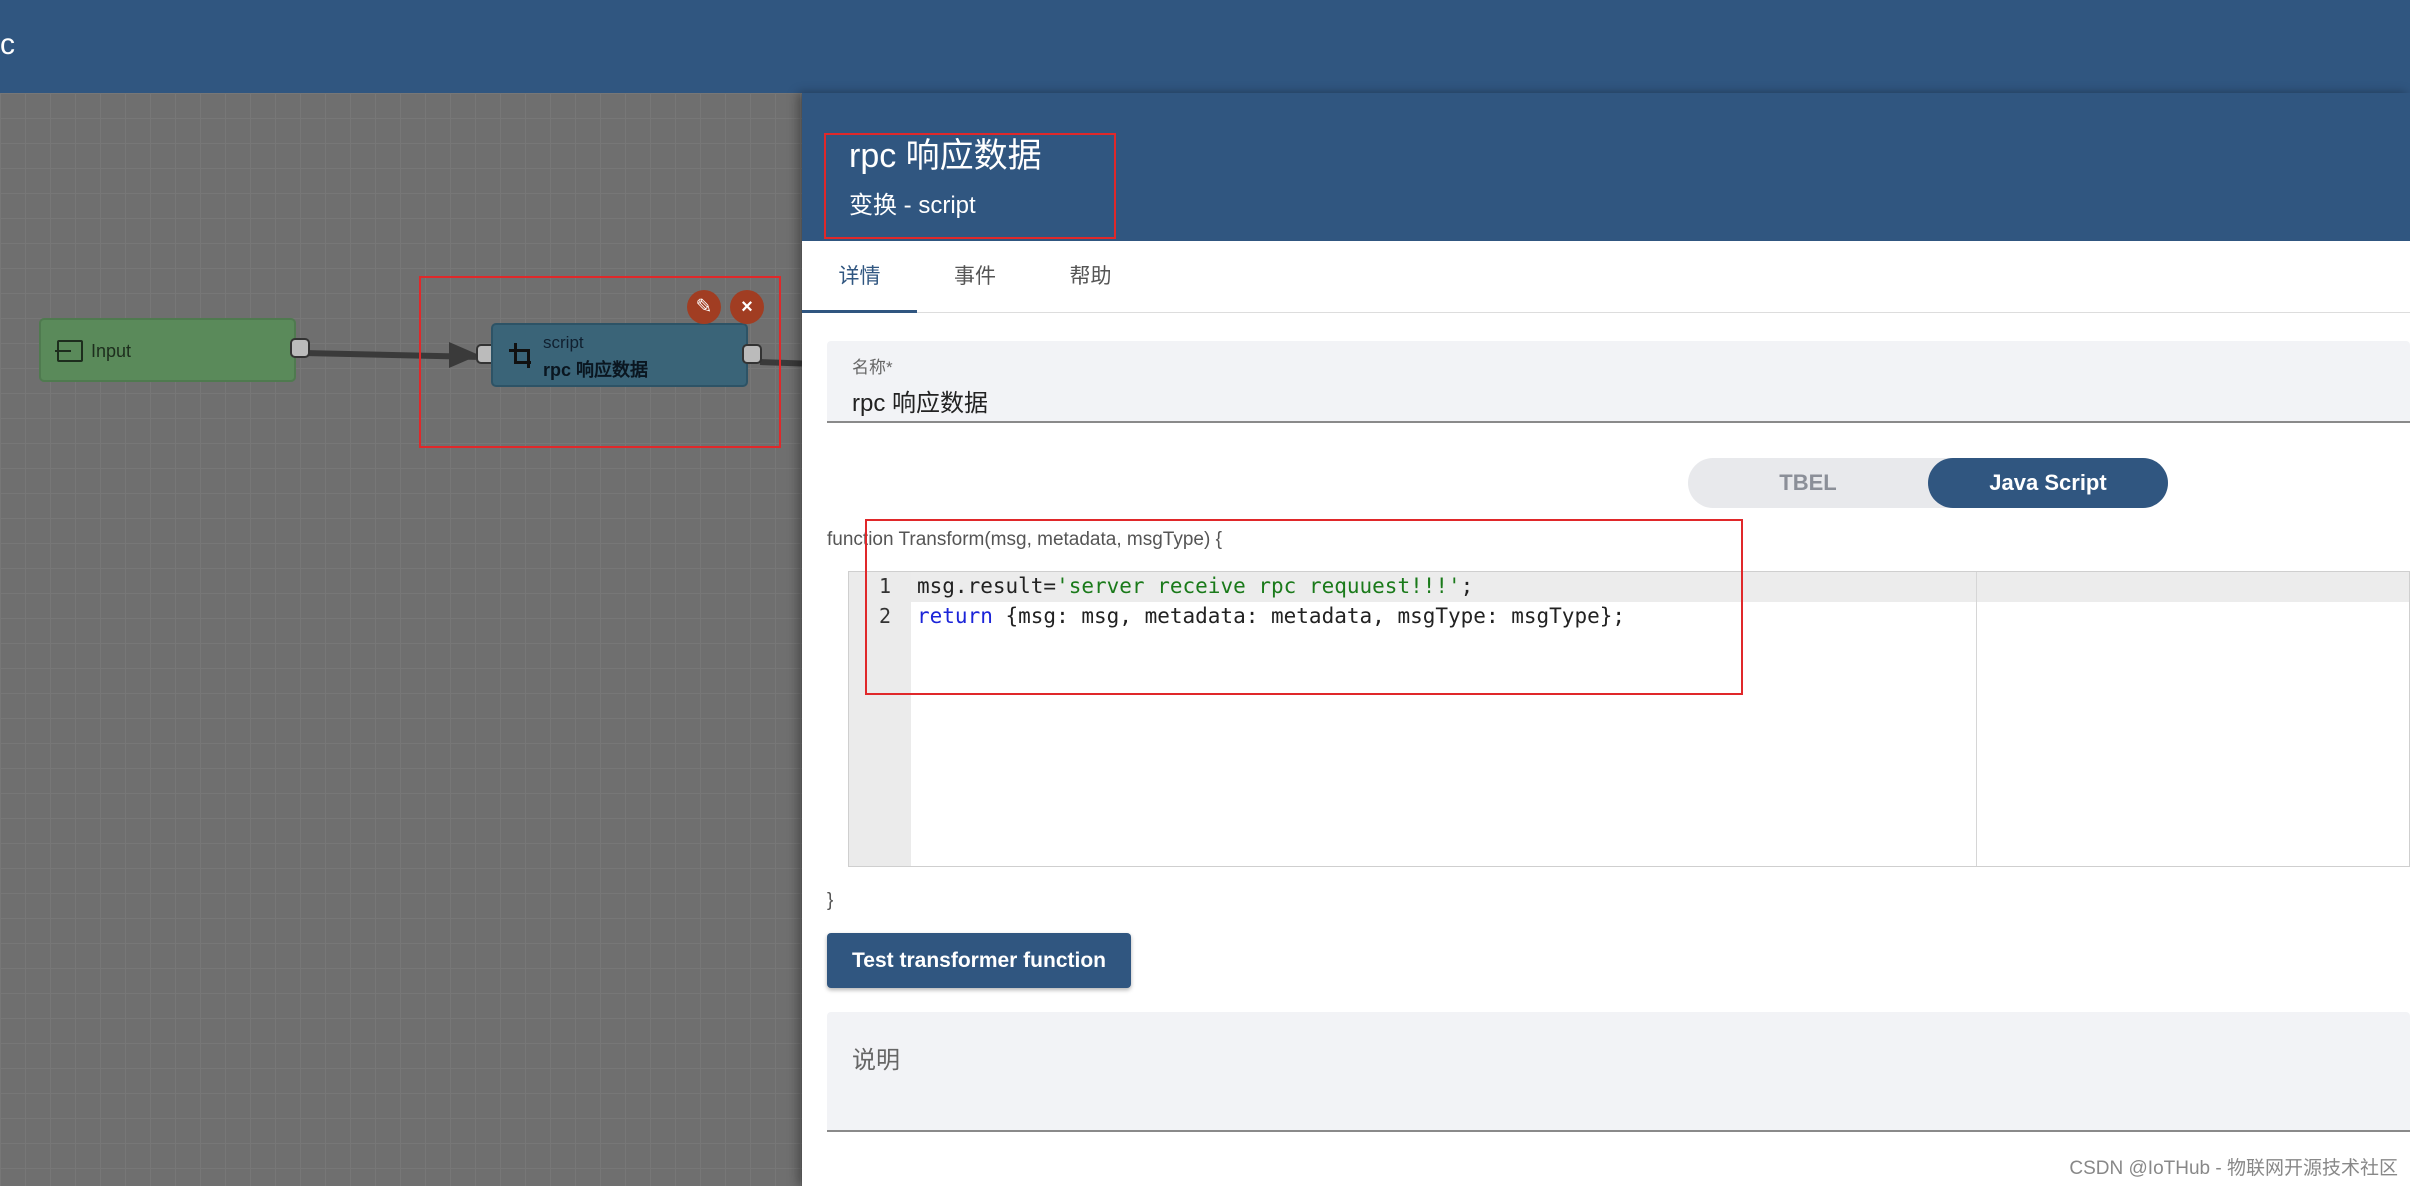 The image size is (2410, 1186). What do you see at coordinates (970, 186) in the screenshot?
I see `highlight-box-title` at bounding box center [970, 186].